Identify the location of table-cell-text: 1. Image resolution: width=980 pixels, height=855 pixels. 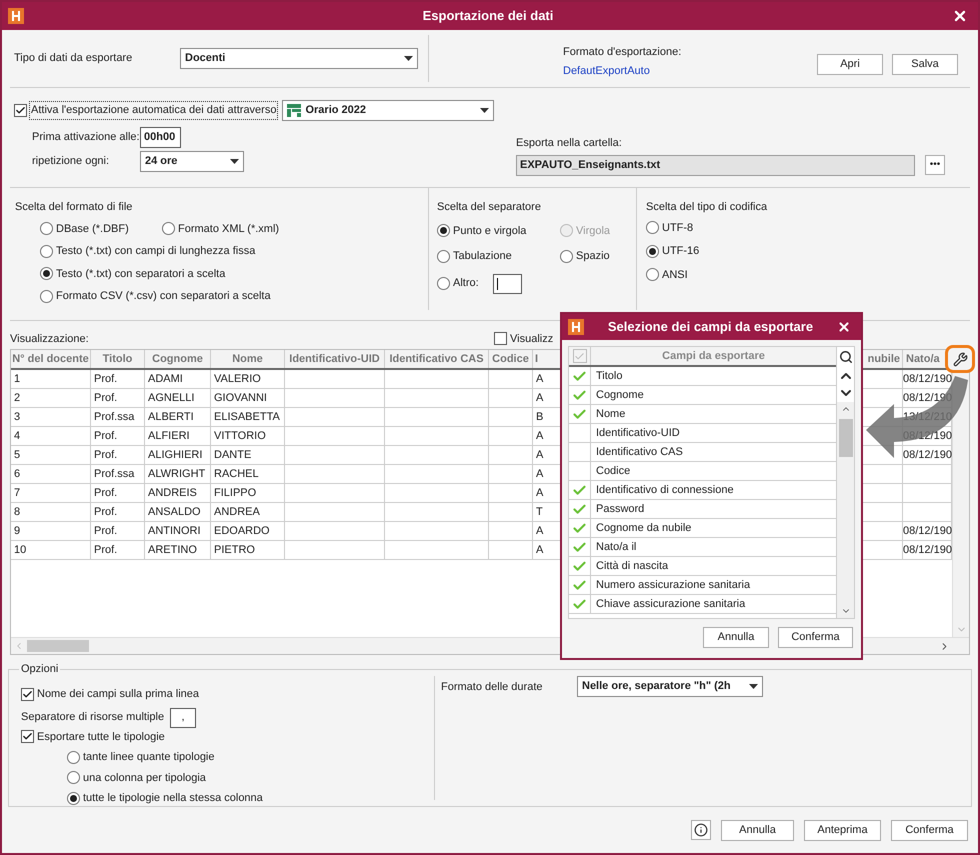
(17, 379).